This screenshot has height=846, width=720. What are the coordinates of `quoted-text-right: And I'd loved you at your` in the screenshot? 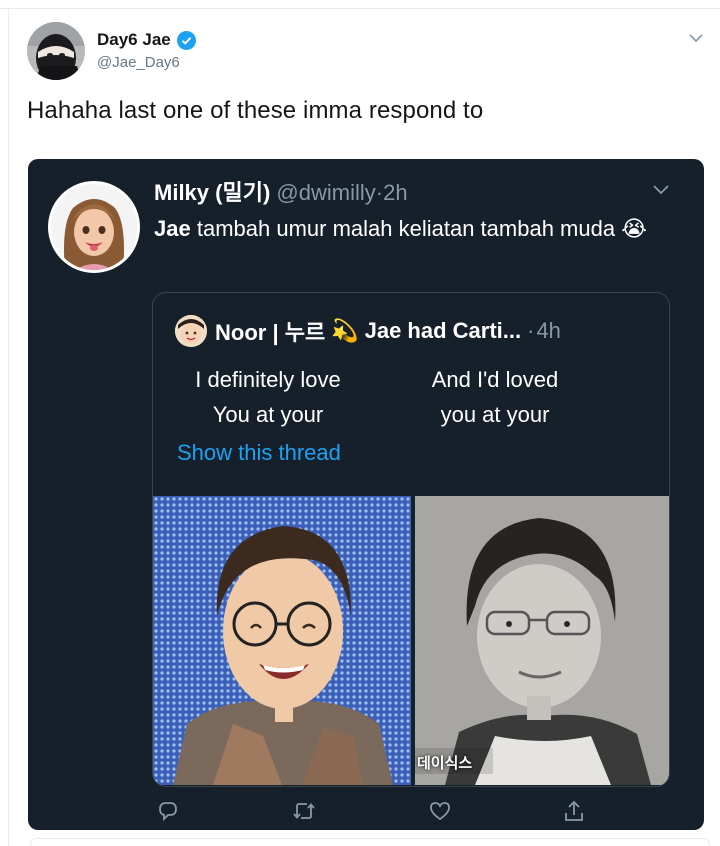 It's located at (495, 397).